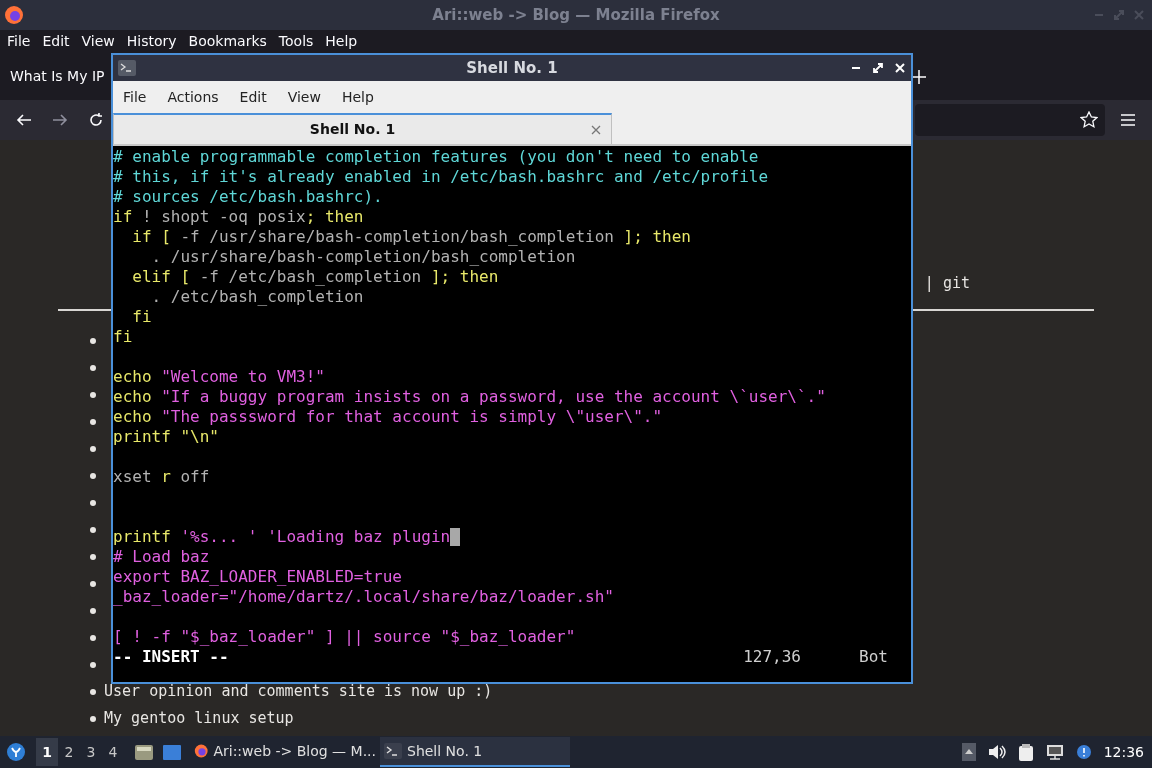  Describe the element at coordinates (171, 657) in the screenshot. I see `mode-indicator: -- INSERT --` at that location.